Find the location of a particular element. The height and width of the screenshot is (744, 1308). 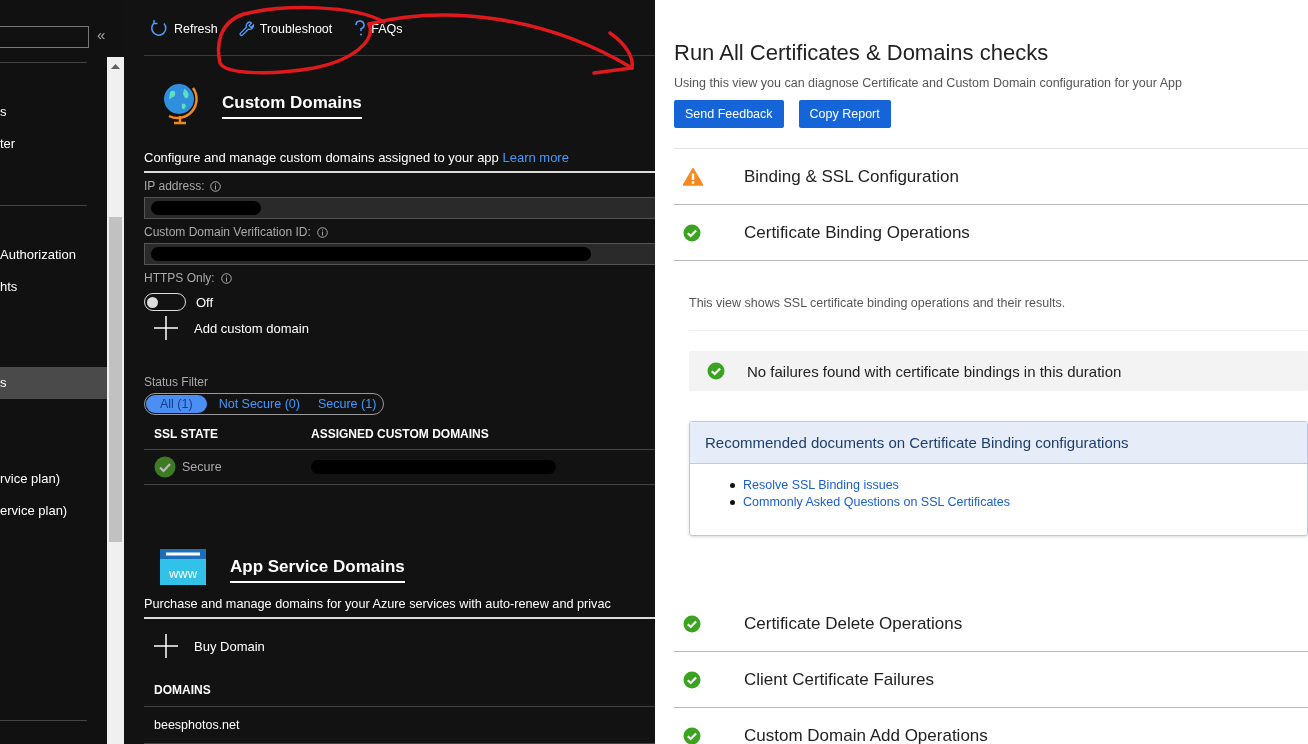

sidebar-item: rvice plan) is located at coordinates (53, 479).